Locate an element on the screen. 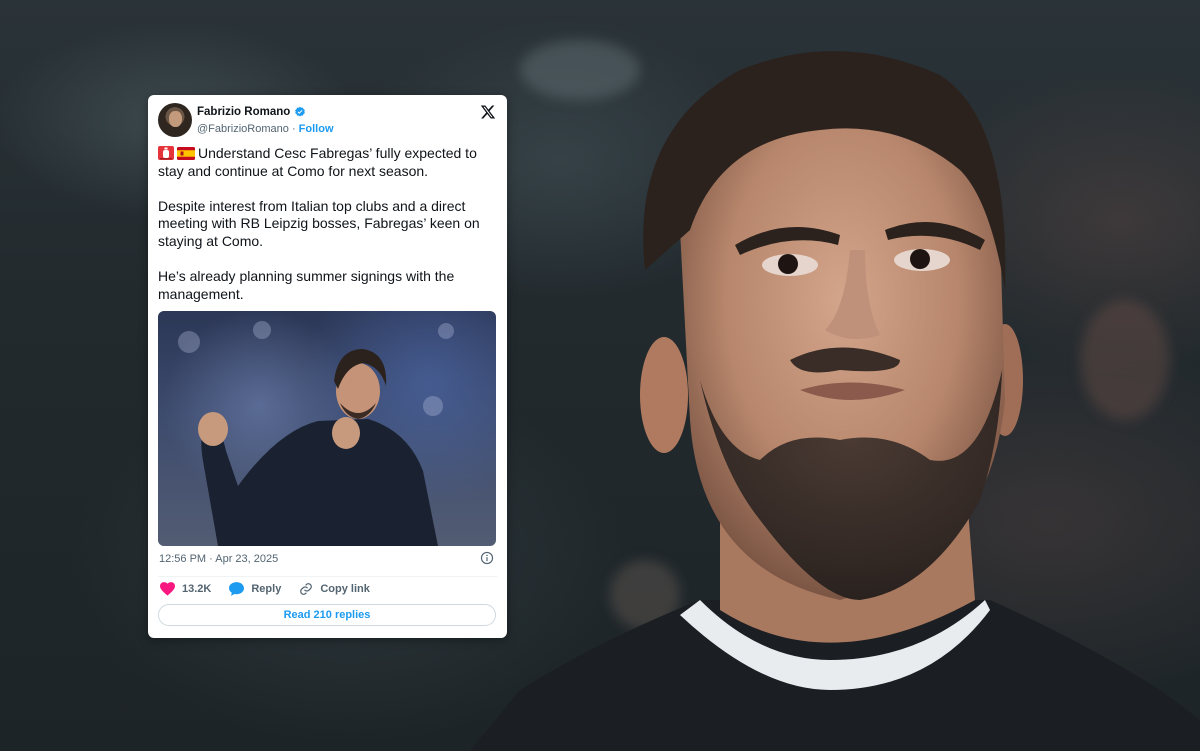  siren-emoji-icon is located at coordinates (166, 153).